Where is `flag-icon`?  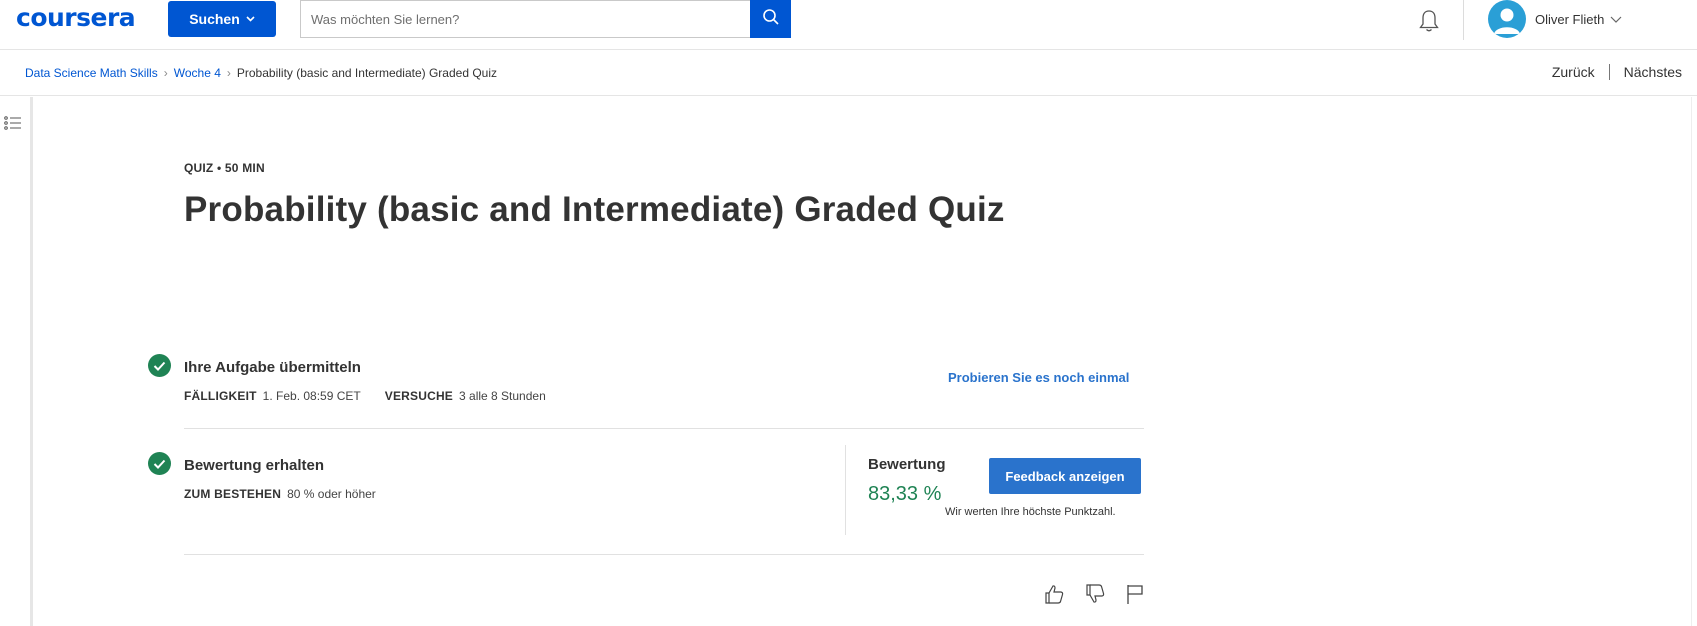
flag-icon is located at coordinates (1135, 594).